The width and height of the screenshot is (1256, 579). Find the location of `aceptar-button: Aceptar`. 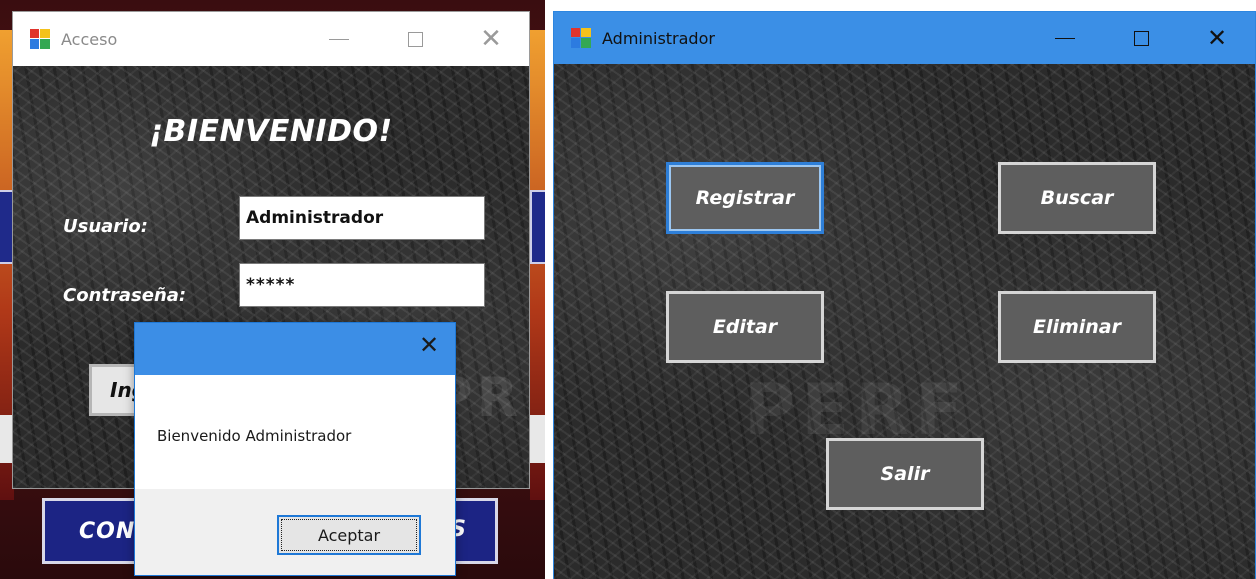

aceptar-button: Aceptar is located at coordinates (349, 535).